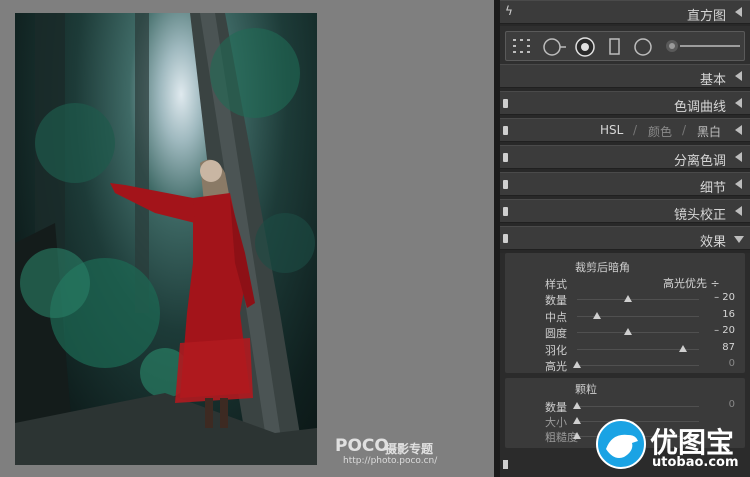  Describe the element at coordinates (625, 184) in the screenshot. I see `detail-panel-header: 细节` at that location.